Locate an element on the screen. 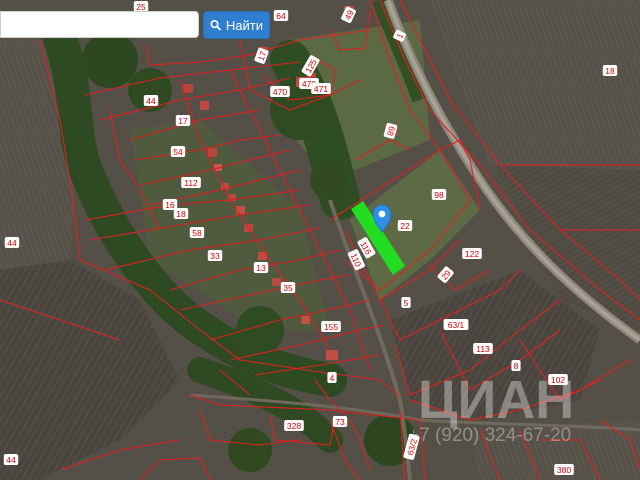 The width and height of the screenshot is (640, 480). search-button: Найти is located at coordinates (236, 25).